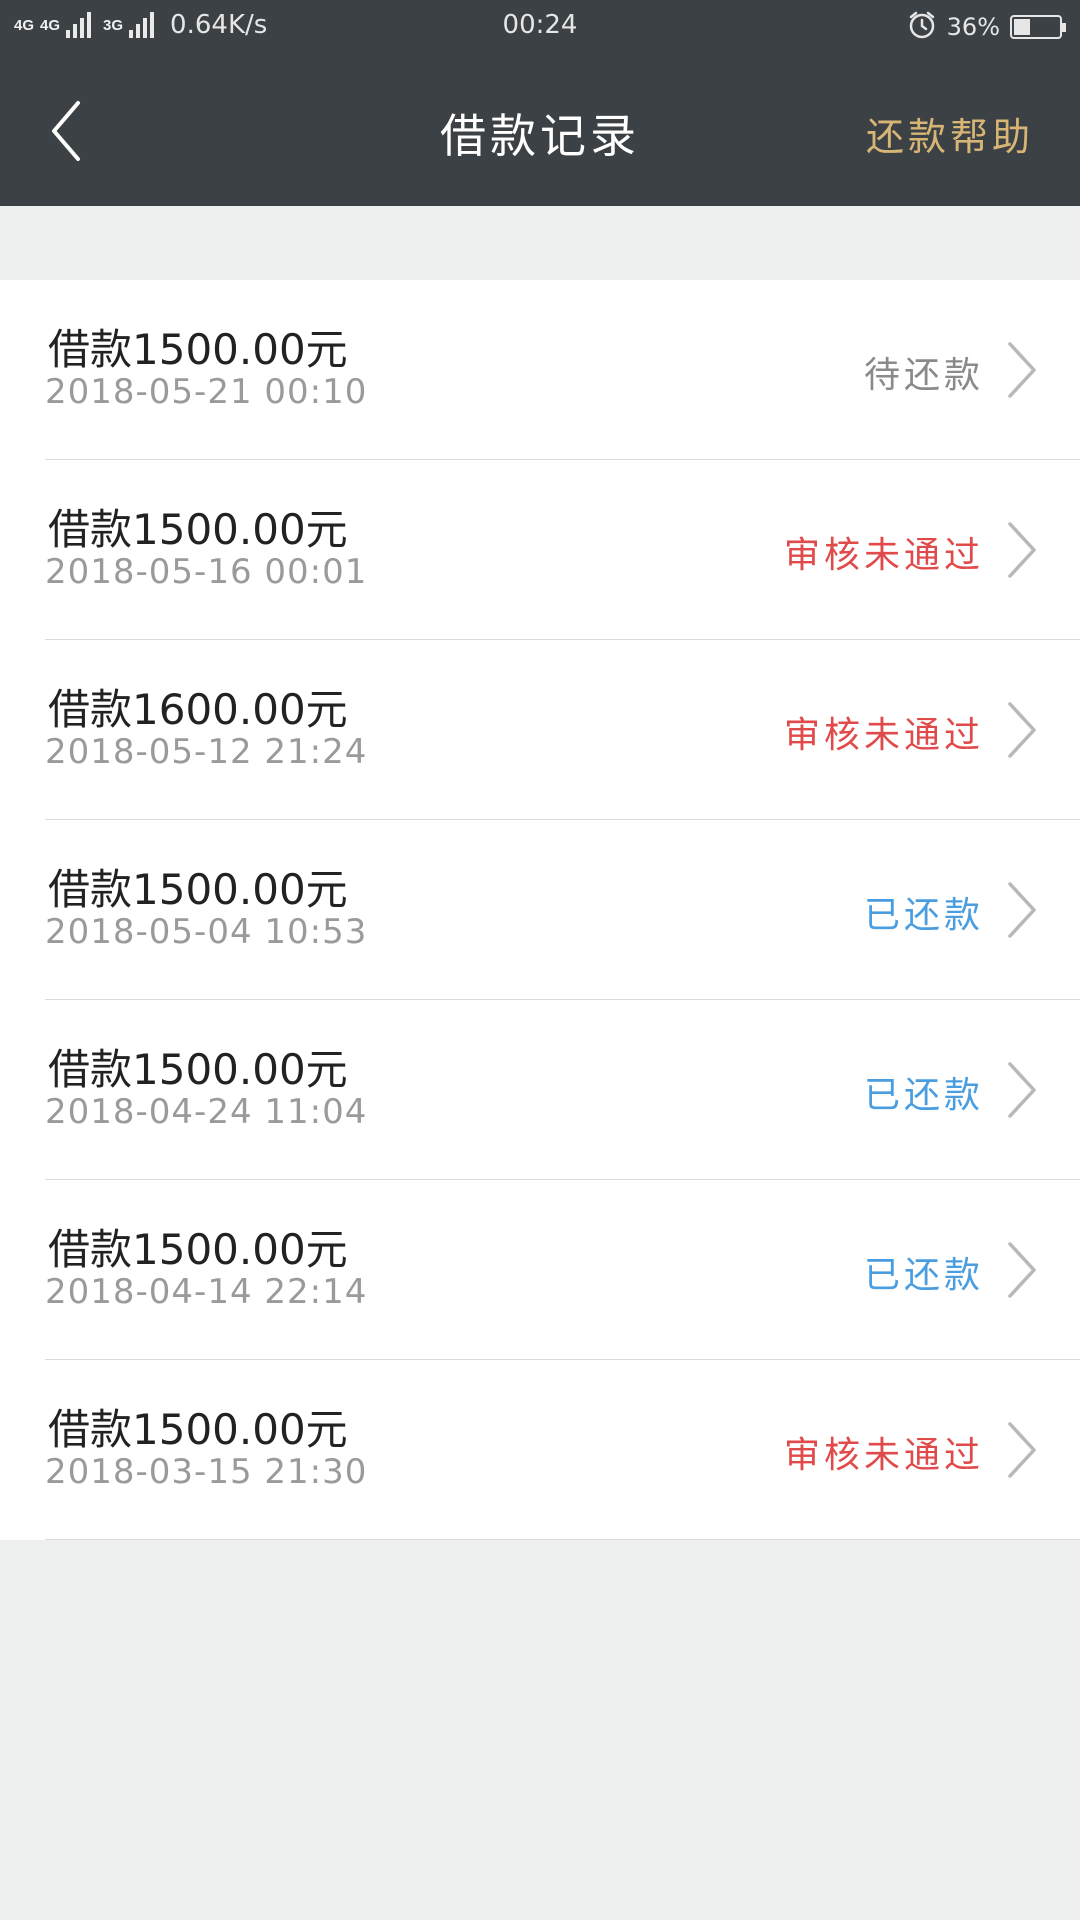  What do you see at coordinates (540, 28) in the screenshot?
I see `status-bar: 4G 4G 3G 0.64K/s 00:24 36%` at bounding box center [540, 28].